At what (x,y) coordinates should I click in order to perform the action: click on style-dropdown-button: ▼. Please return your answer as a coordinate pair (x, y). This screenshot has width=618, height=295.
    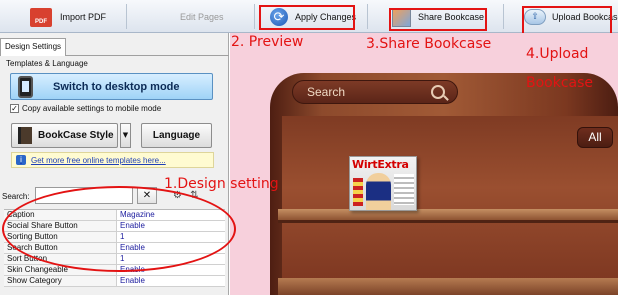
    Looking at the image, I should click on (125, 135).